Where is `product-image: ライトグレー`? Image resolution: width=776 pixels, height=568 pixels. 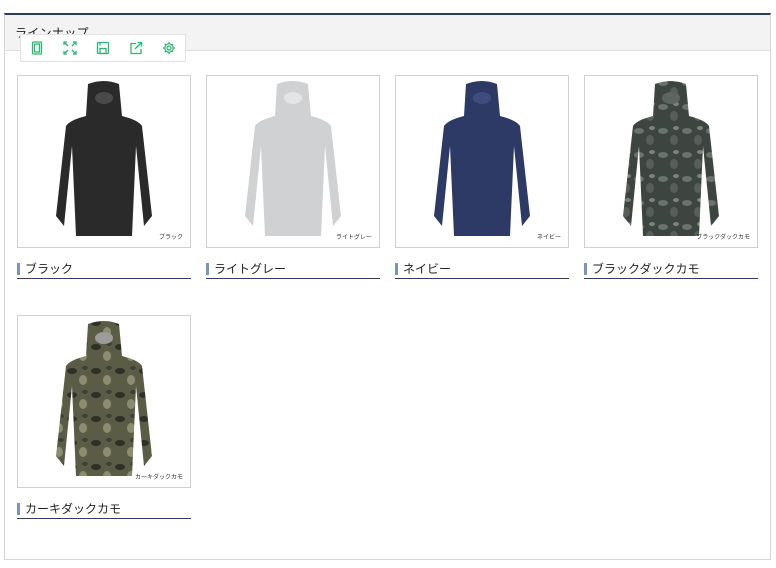 product-image: ライトグレー is located at coordinates (293, 161).